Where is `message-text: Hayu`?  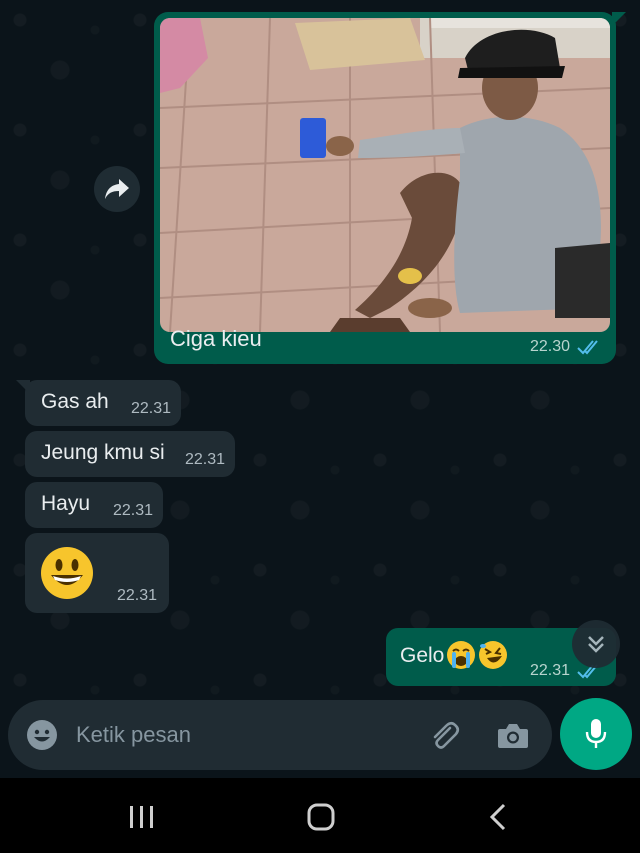
message-text: Hayu is located at coordinates (66, 503).